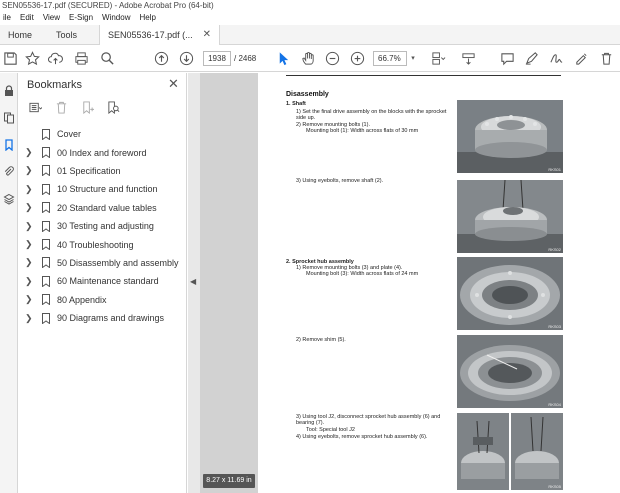  I want to click on page-size-badge: 8.27 x 11.69 in, so click(229, 481).